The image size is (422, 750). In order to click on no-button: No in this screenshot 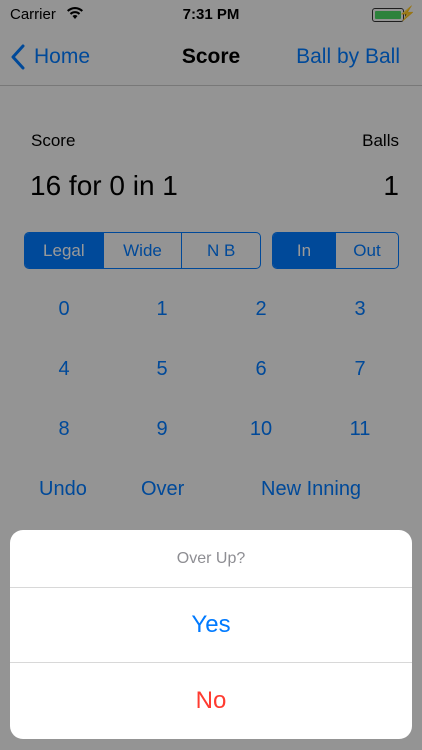, I will do `click(211, 700)`.